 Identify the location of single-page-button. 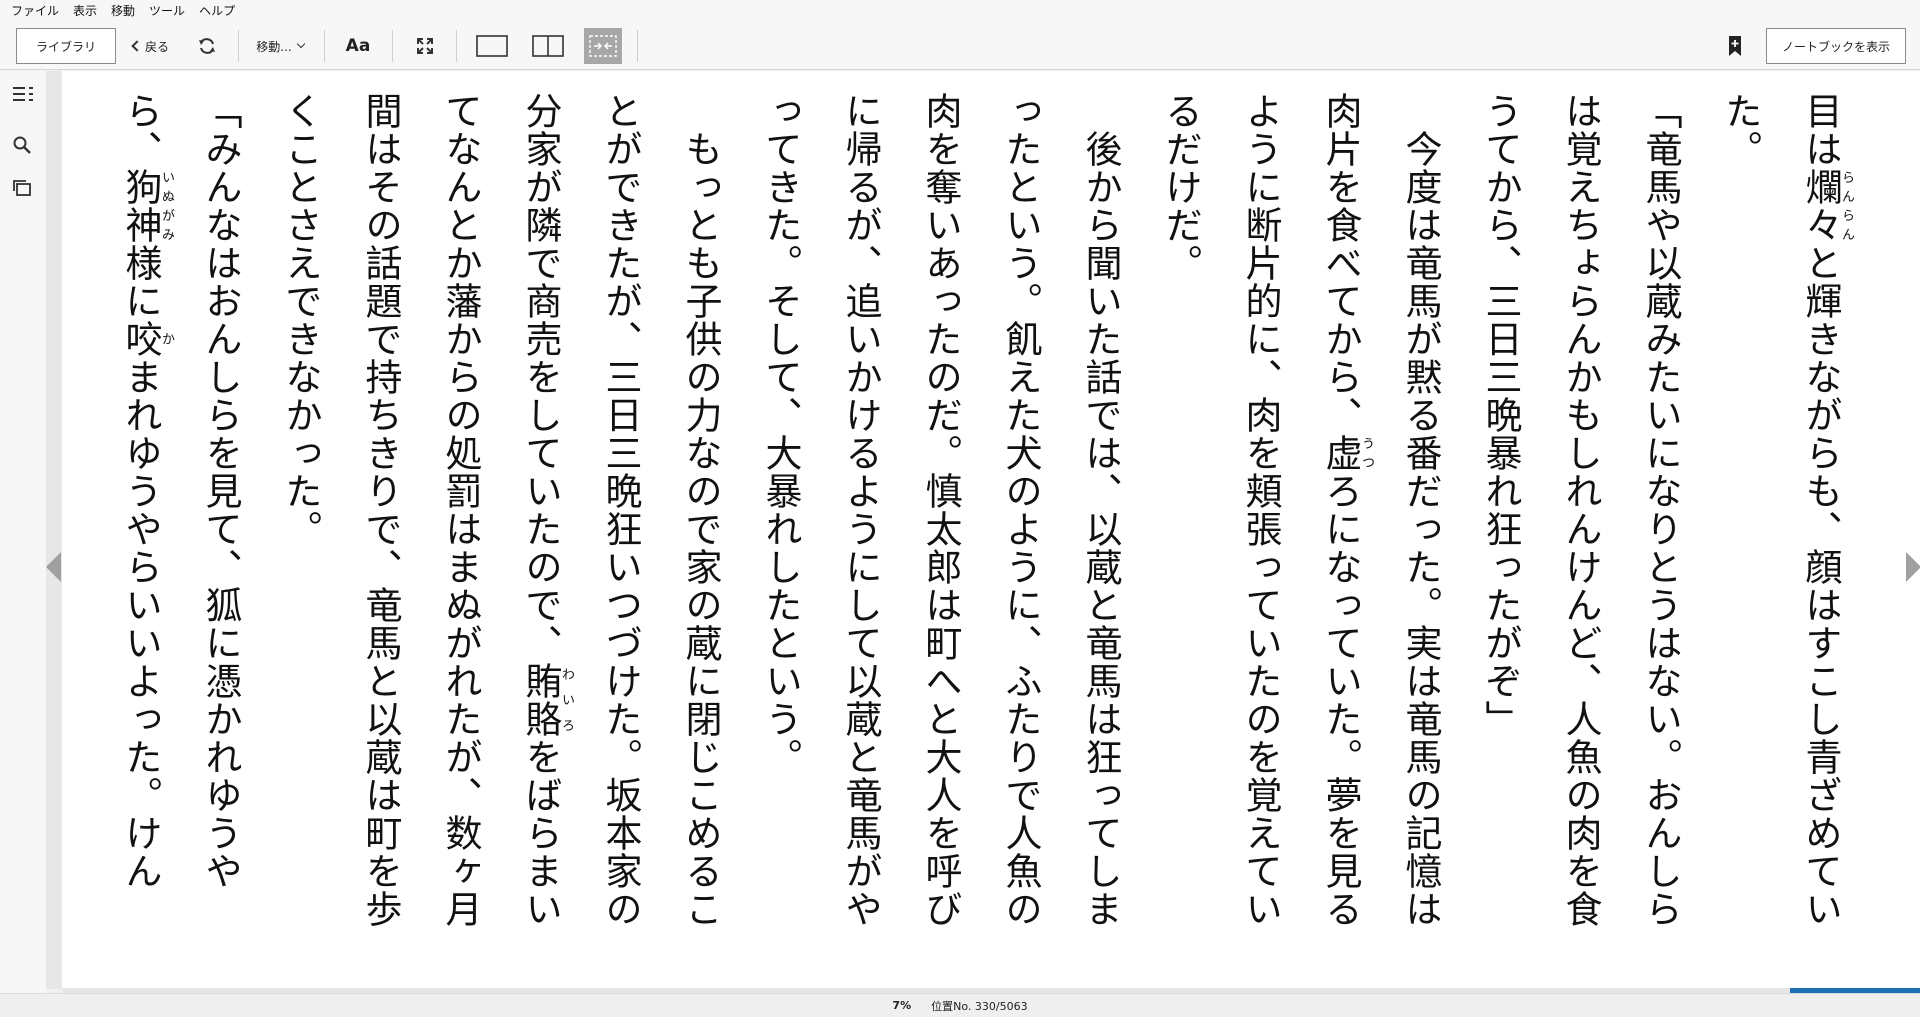
(492, 46).